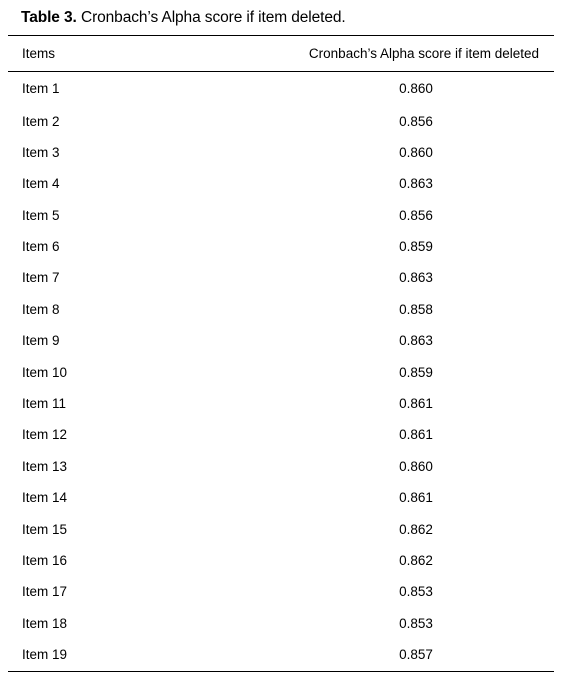  I want to click on table-cell-item: Item 2, so click(41, 121).